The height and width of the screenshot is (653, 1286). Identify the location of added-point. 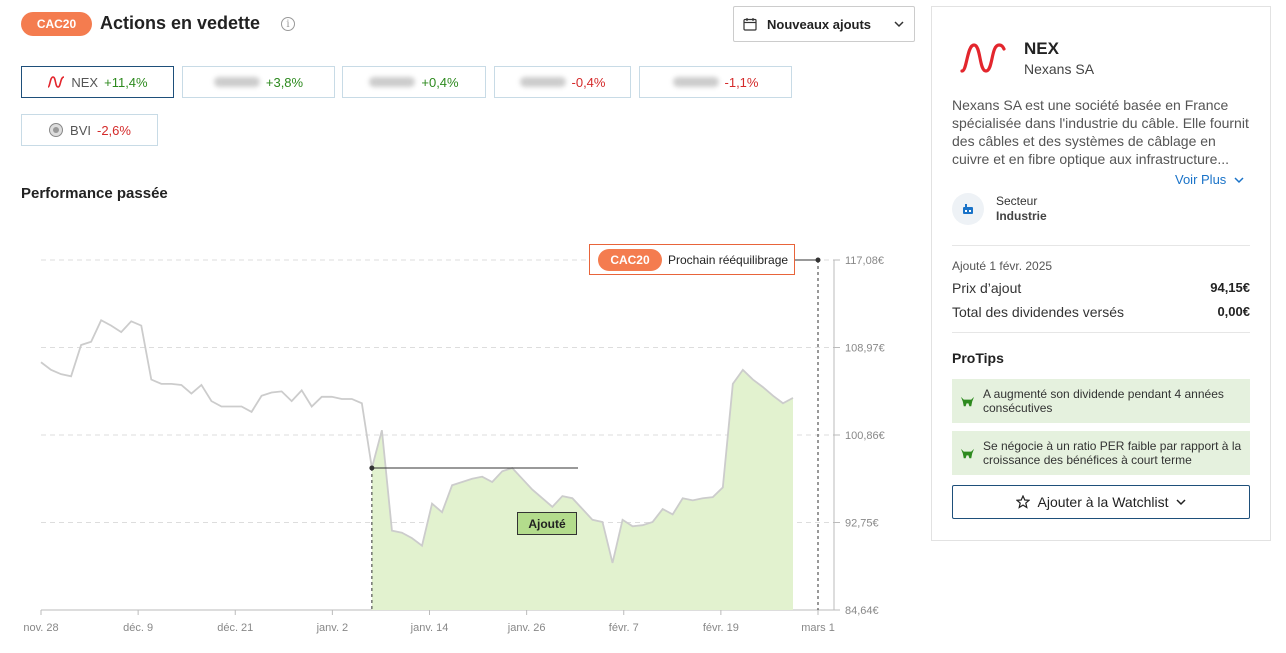
(372, 468).